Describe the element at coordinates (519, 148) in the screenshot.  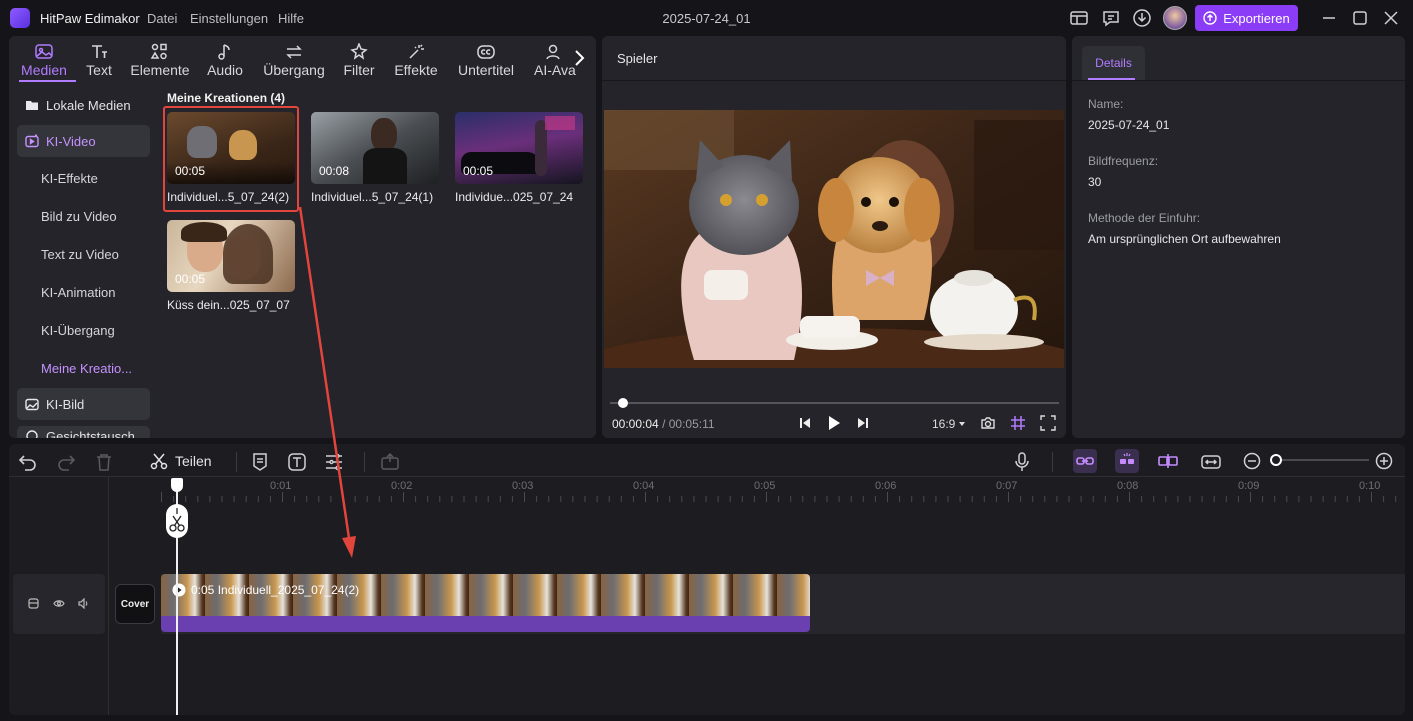
I see `media-thumbnail: 00:05` at that location.